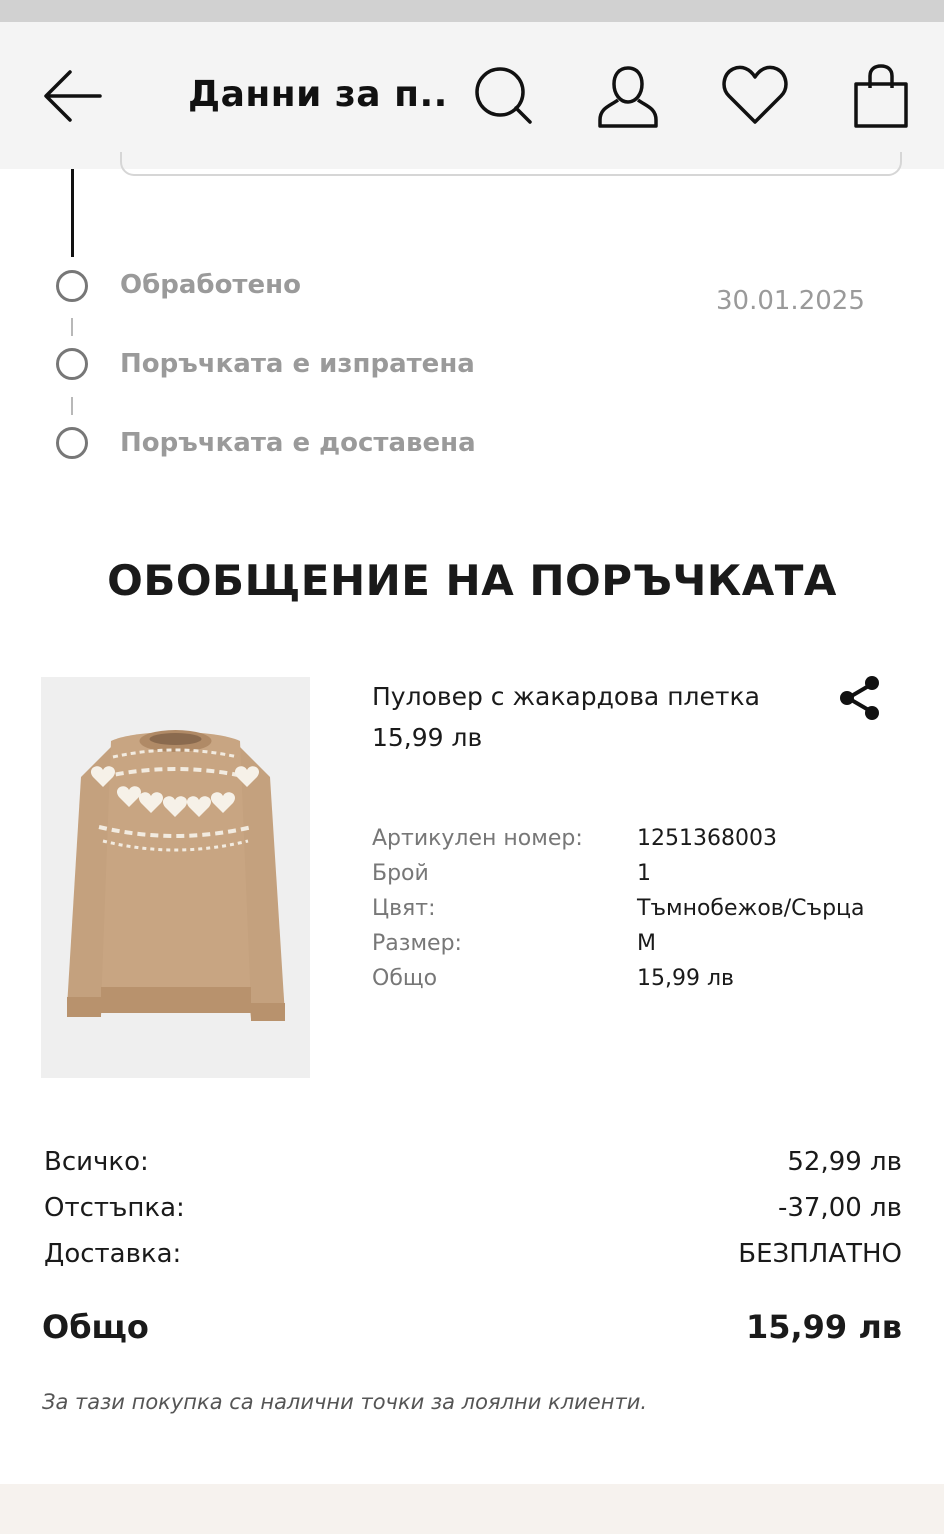 The width and height of the screenshot is (944, 1534). I want to click on grand-total-label: Общо, so click(95, 1327).